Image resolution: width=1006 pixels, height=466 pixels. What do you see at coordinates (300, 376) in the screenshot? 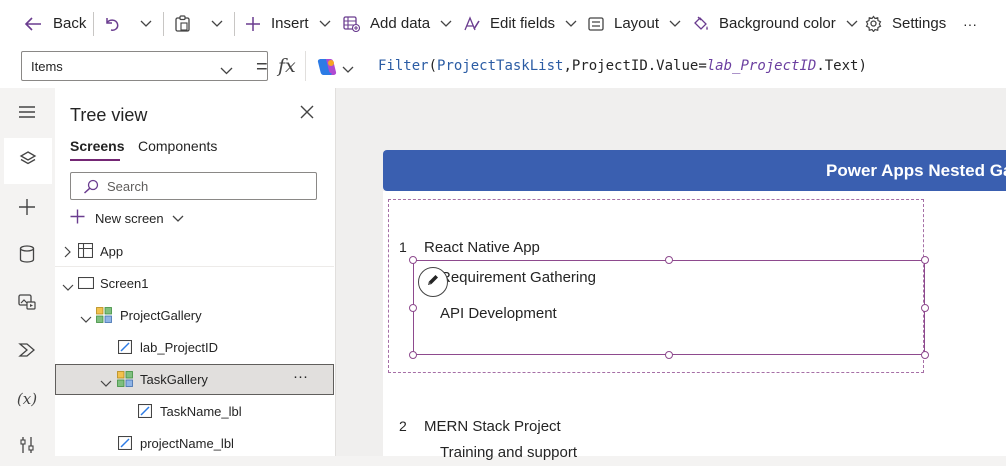
I see `more-options-button: ···` at bounding box center [300, 376].